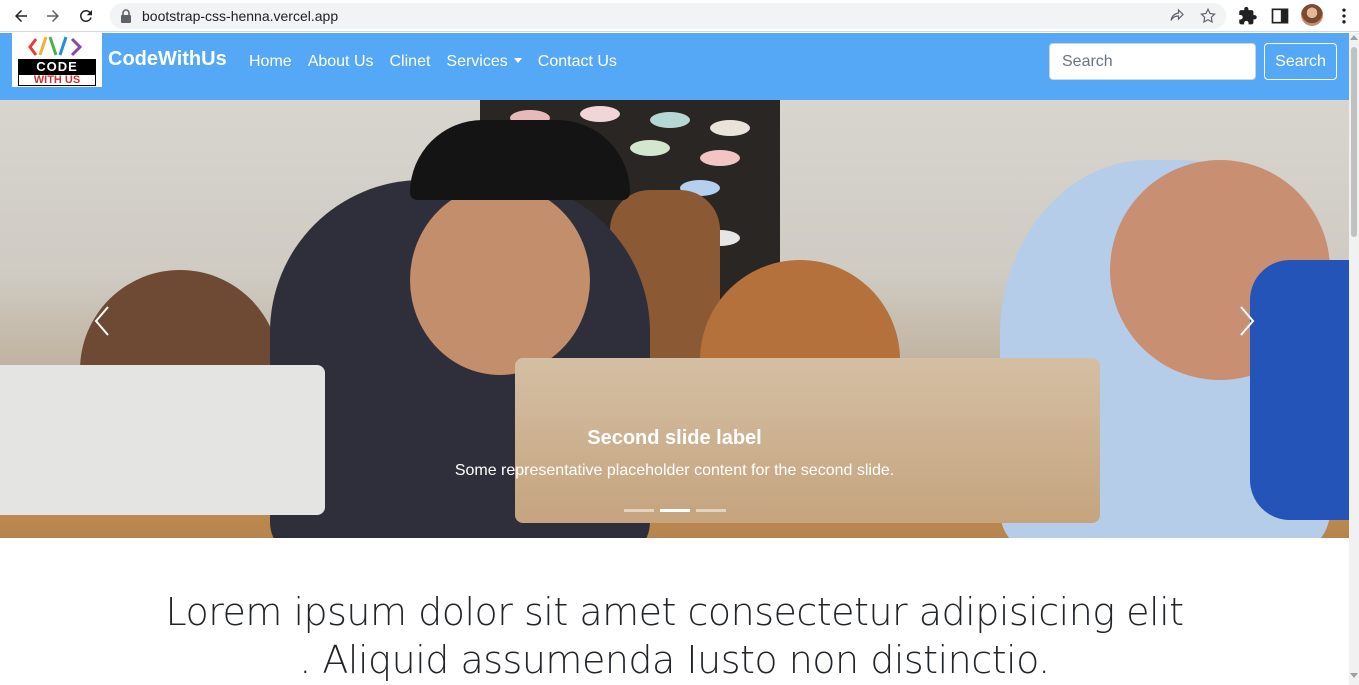 The image size is (1359, 685). I want to click on chevron-right-icon, so click(1247, 321).